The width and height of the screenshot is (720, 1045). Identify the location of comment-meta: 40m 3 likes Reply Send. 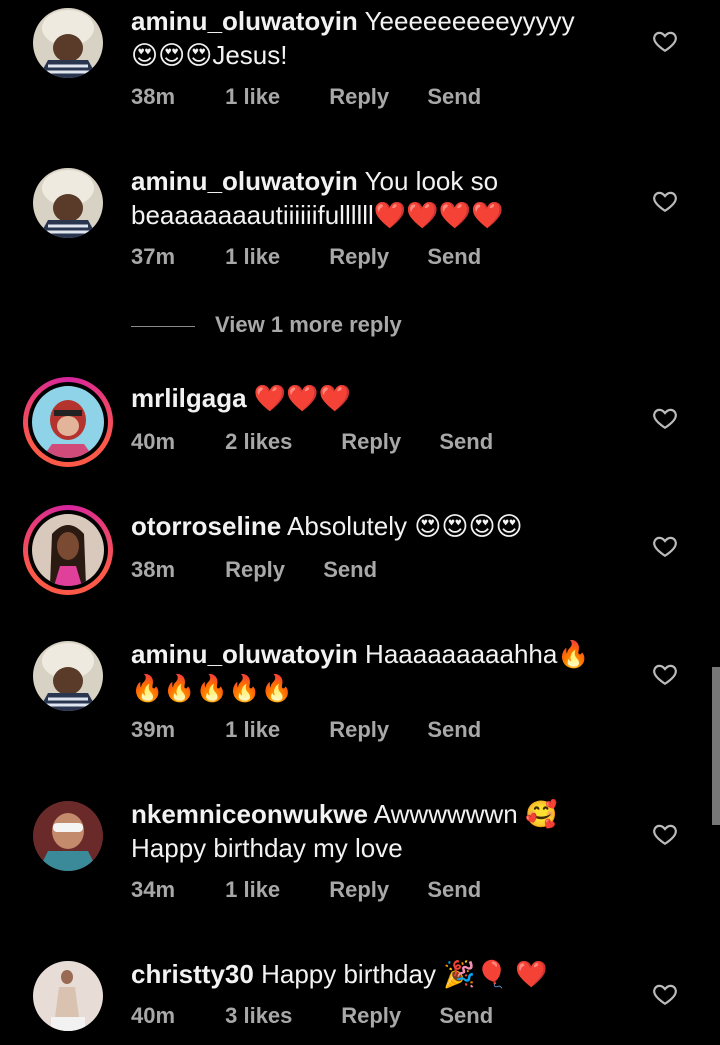
(312, 1016).